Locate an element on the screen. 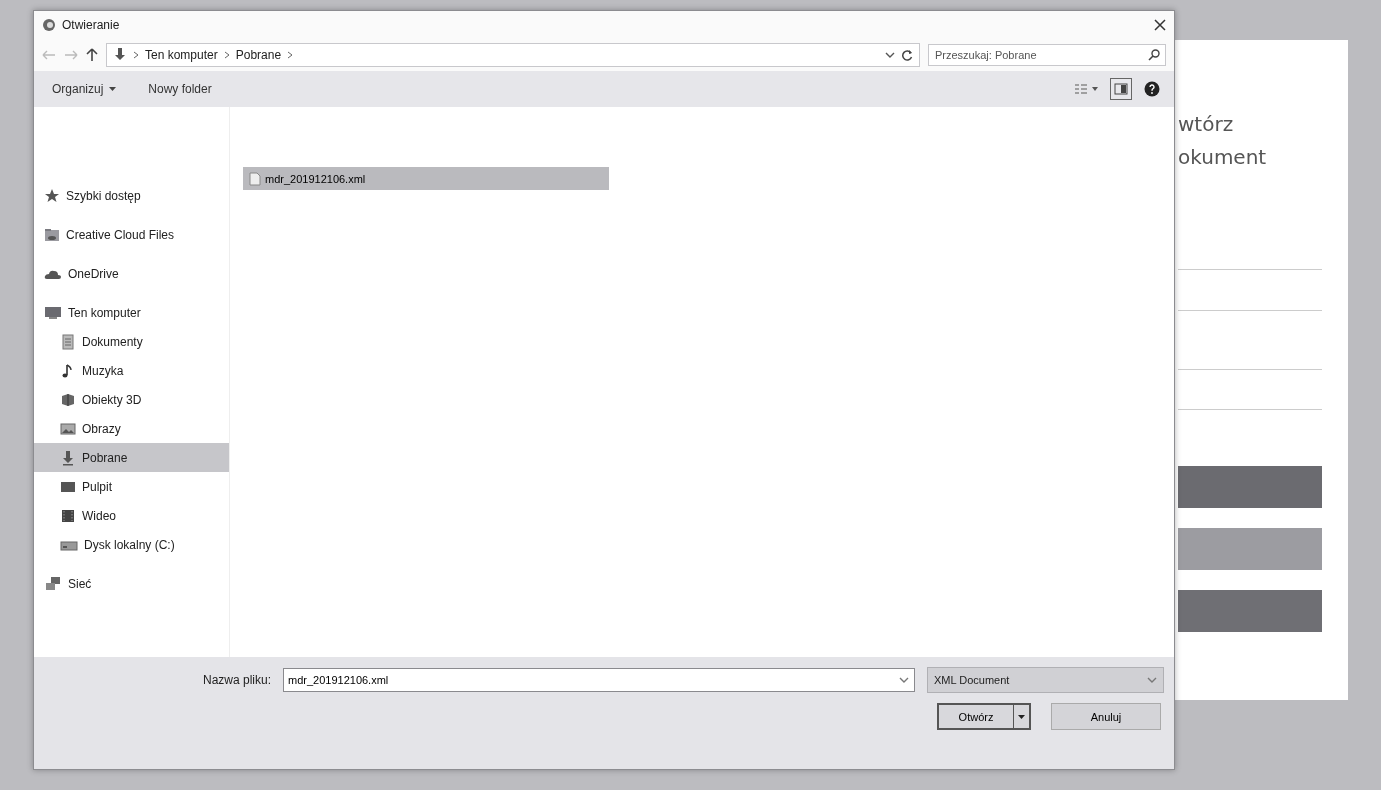 The width and height of the screenshot is (1381, 790). sidebar-item: Pobrane is located at coordinates (131, 457).